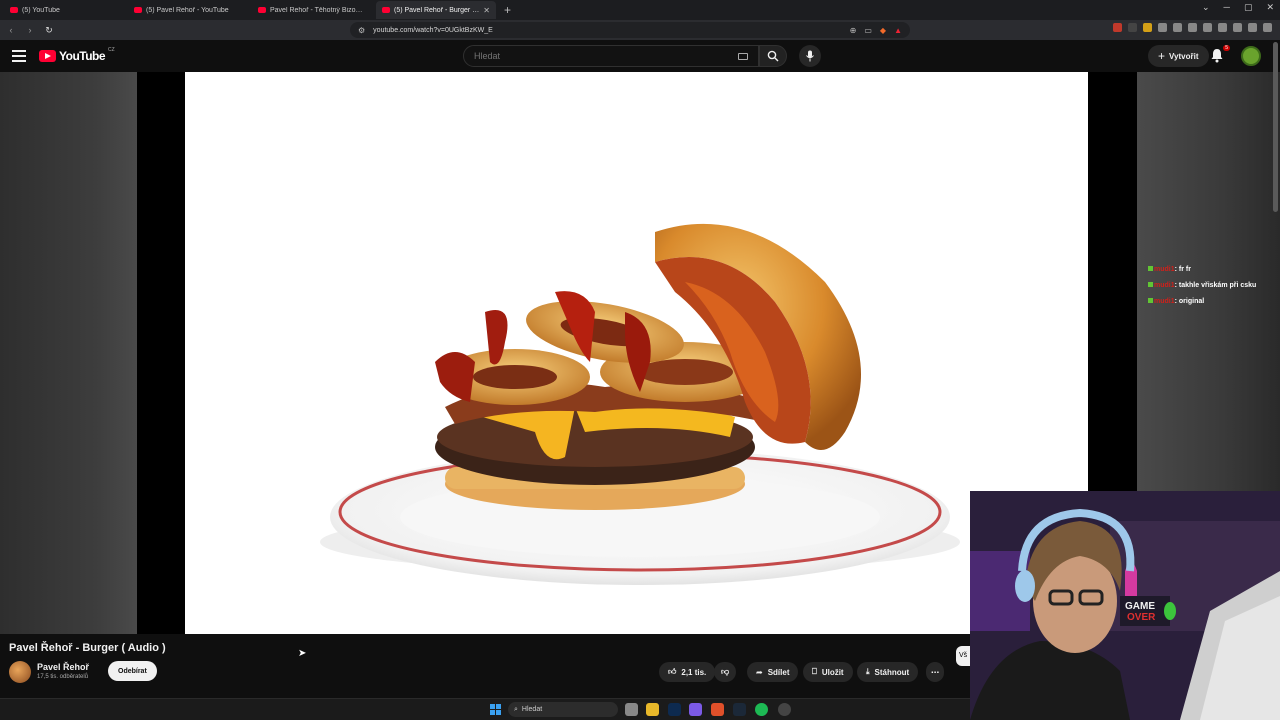 This screenshot has width=1280, height=720. I want to click on youtube-logo: YouTube CZ, so click(77, 55).